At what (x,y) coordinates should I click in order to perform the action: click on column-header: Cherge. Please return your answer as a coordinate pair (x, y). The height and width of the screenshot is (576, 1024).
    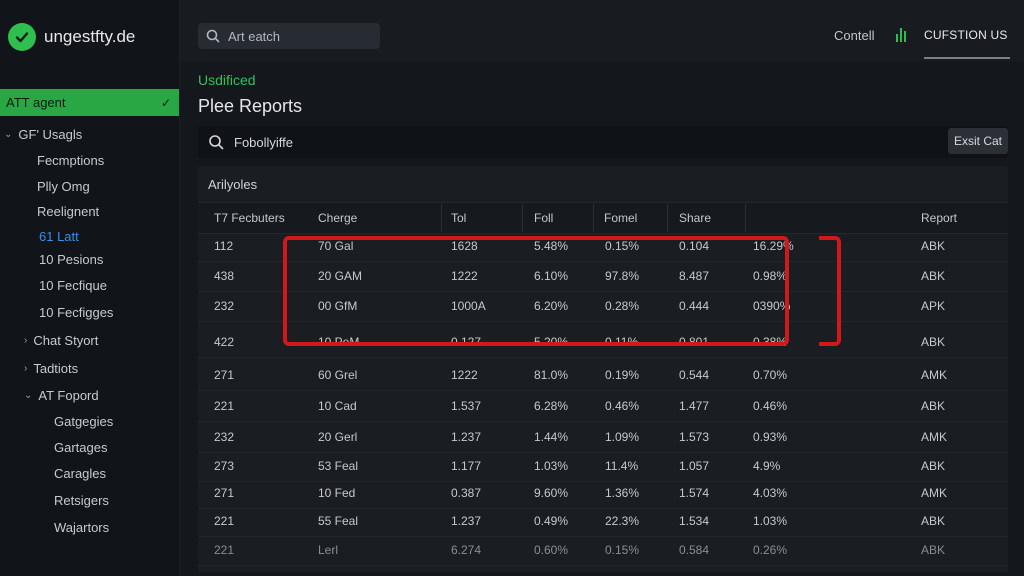
    Looking at the image, I should click on (337, 218).